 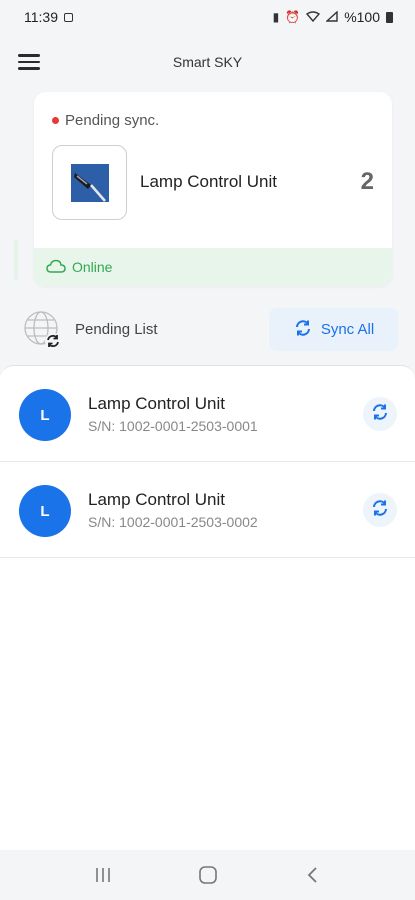 What do you see at coordinates (367, 181) in the screenshot?
I see `device-count: 2` at bounding box center [367, 181].